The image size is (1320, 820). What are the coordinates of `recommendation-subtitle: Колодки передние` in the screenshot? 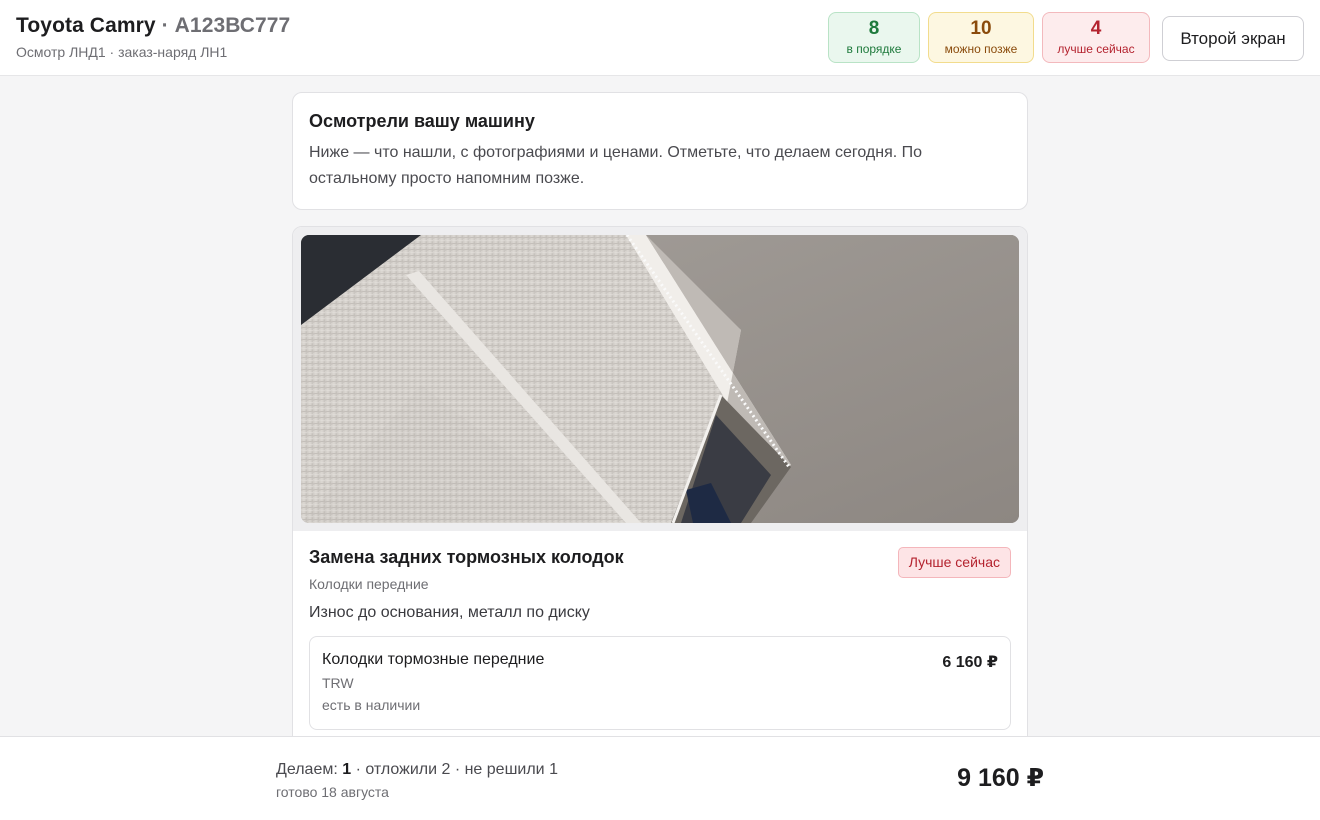 It's located at (369, 584).